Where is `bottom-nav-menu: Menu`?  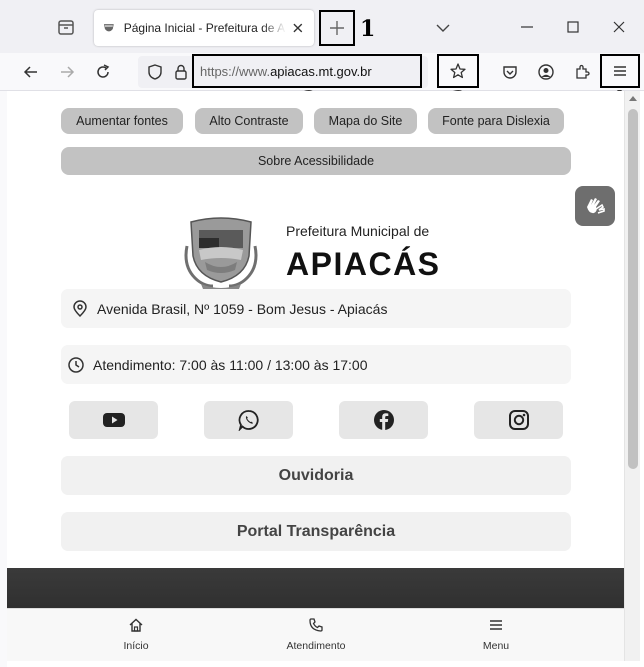
bottom-nav-menu: Menu is located at coordinates (496, 634).